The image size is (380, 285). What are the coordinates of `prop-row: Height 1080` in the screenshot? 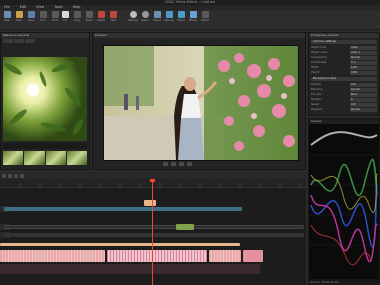 It's located at (344, 73).